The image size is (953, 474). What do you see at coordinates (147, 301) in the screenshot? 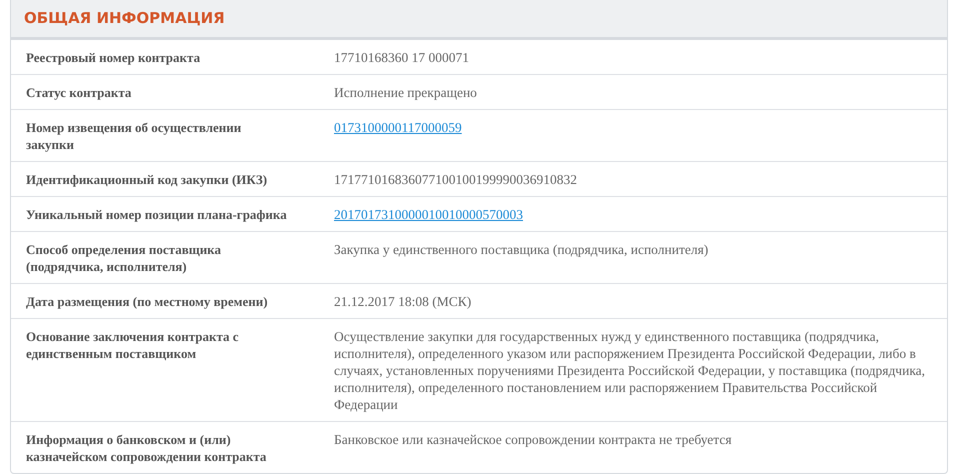
I see `field-label: Дата размещения (по местному времени)` at bounding box center [147, 301].